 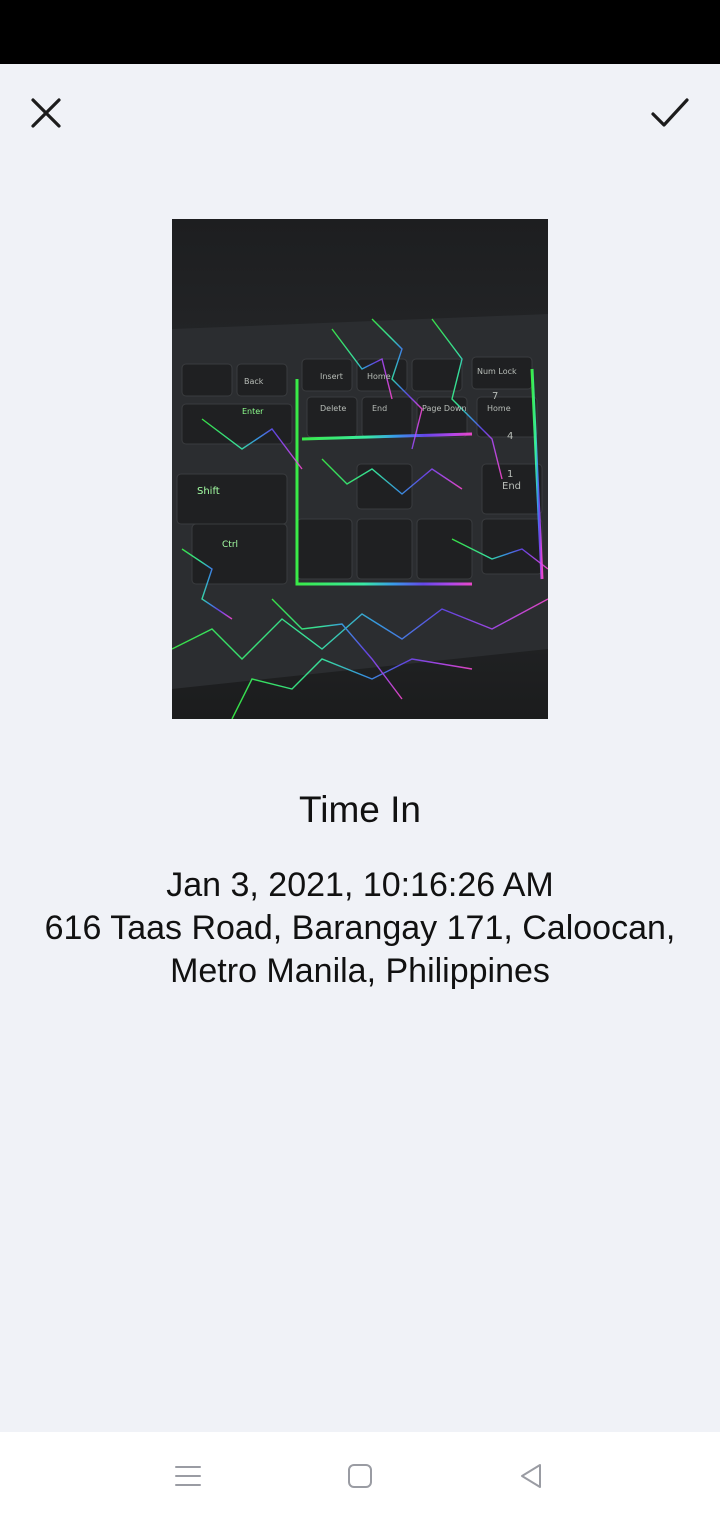 I want to click on record-address-line2: Metro Manila, Philippines, so click(x=360, y=971).